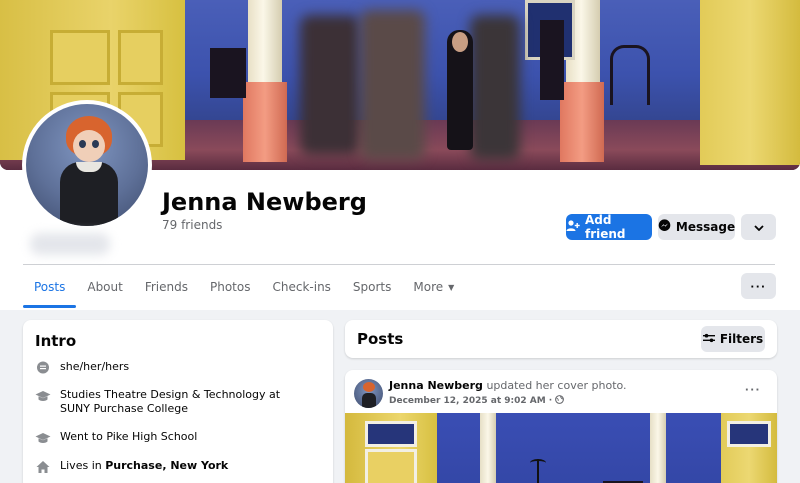 This screenshot has height=483, width=800. I want to click on intro-pronouns: she/her/hers, so click(172, 368).